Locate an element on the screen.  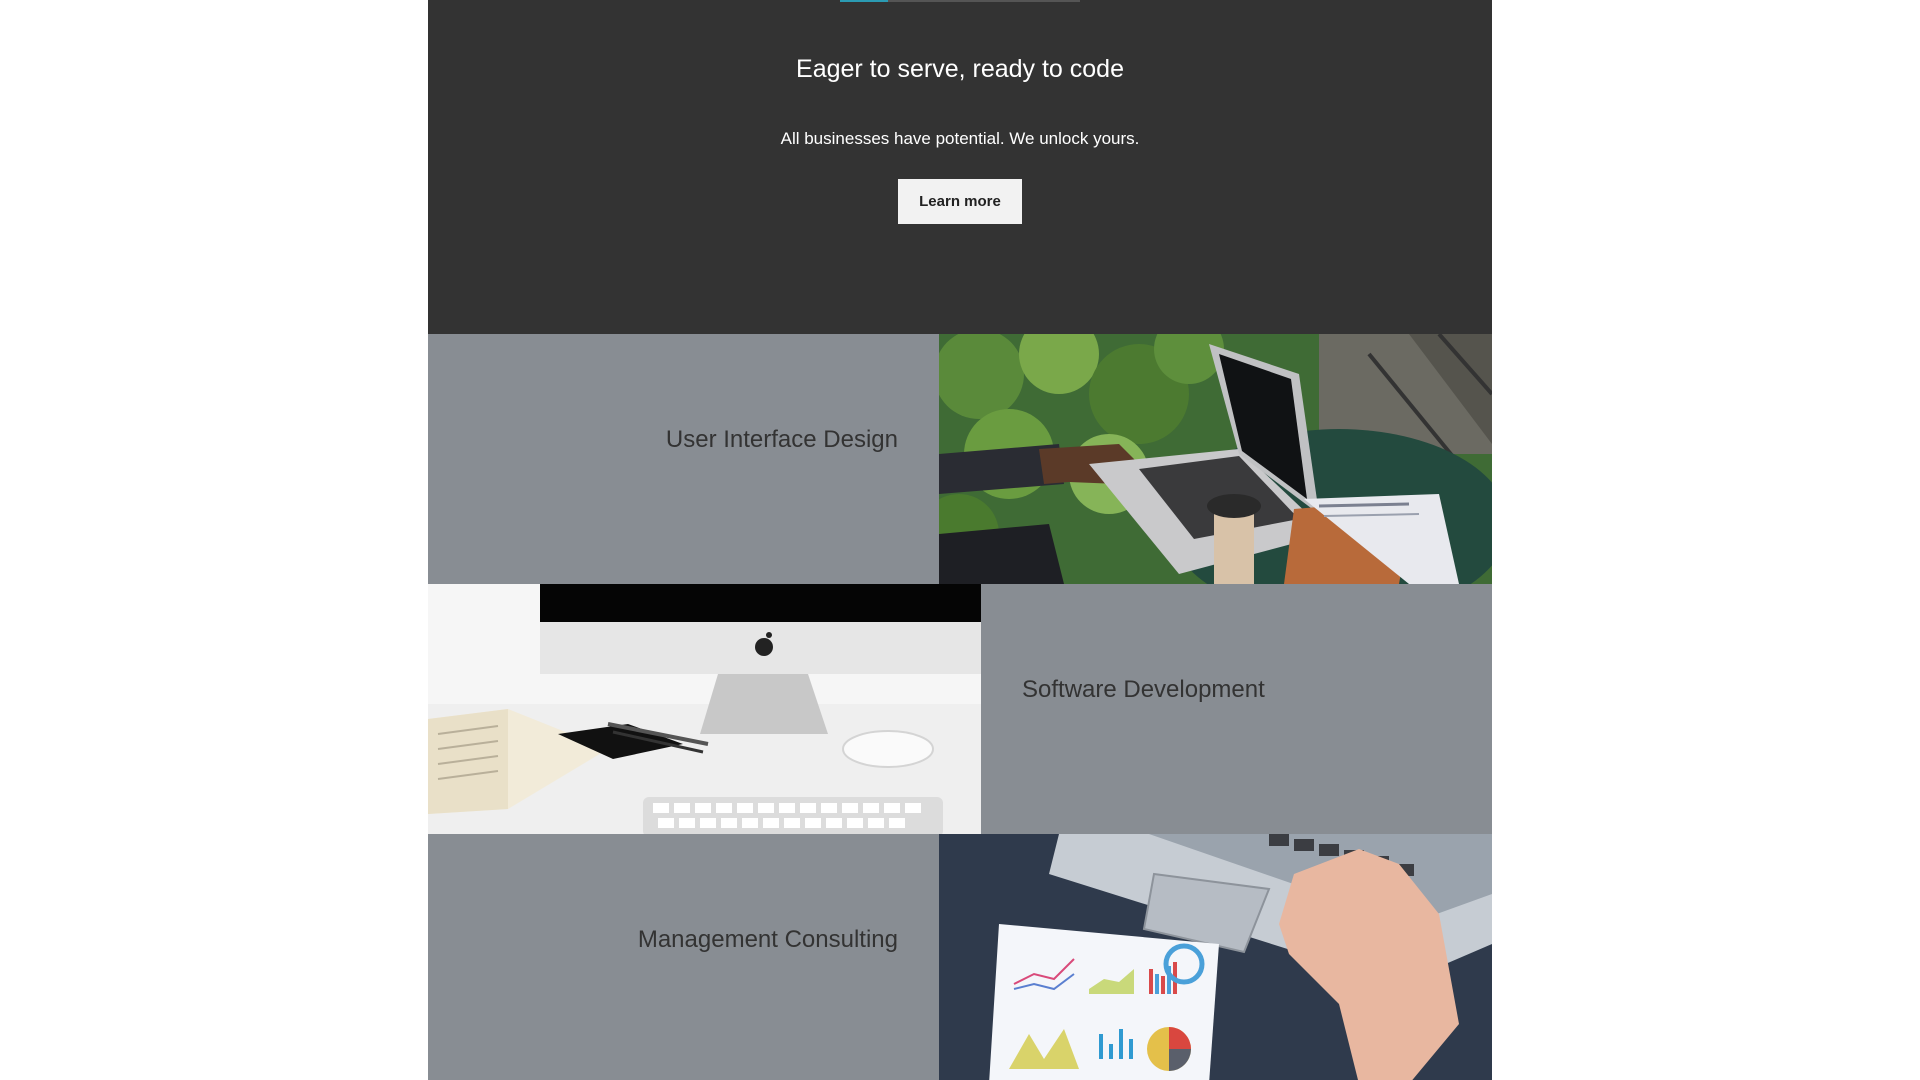
service-label-ui-design: User Interface Design is located at coordinates (781, 439).